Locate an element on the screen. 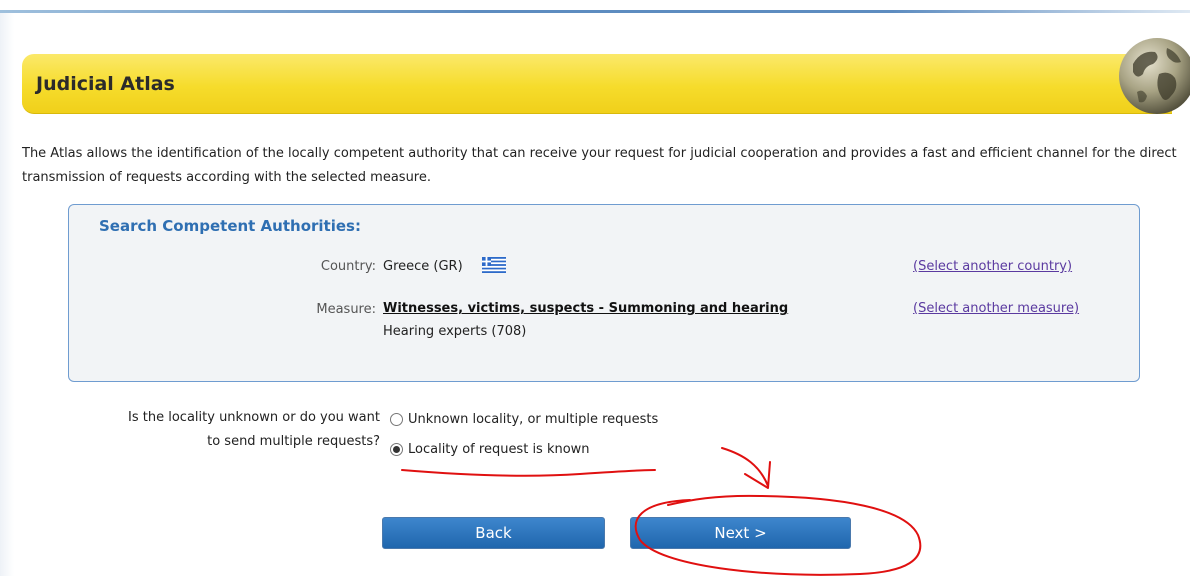 Image resolution: width=1190 pixels, height=576 pixels. search-title: Search Competent Authorities: is located at coordinates (230, 226).